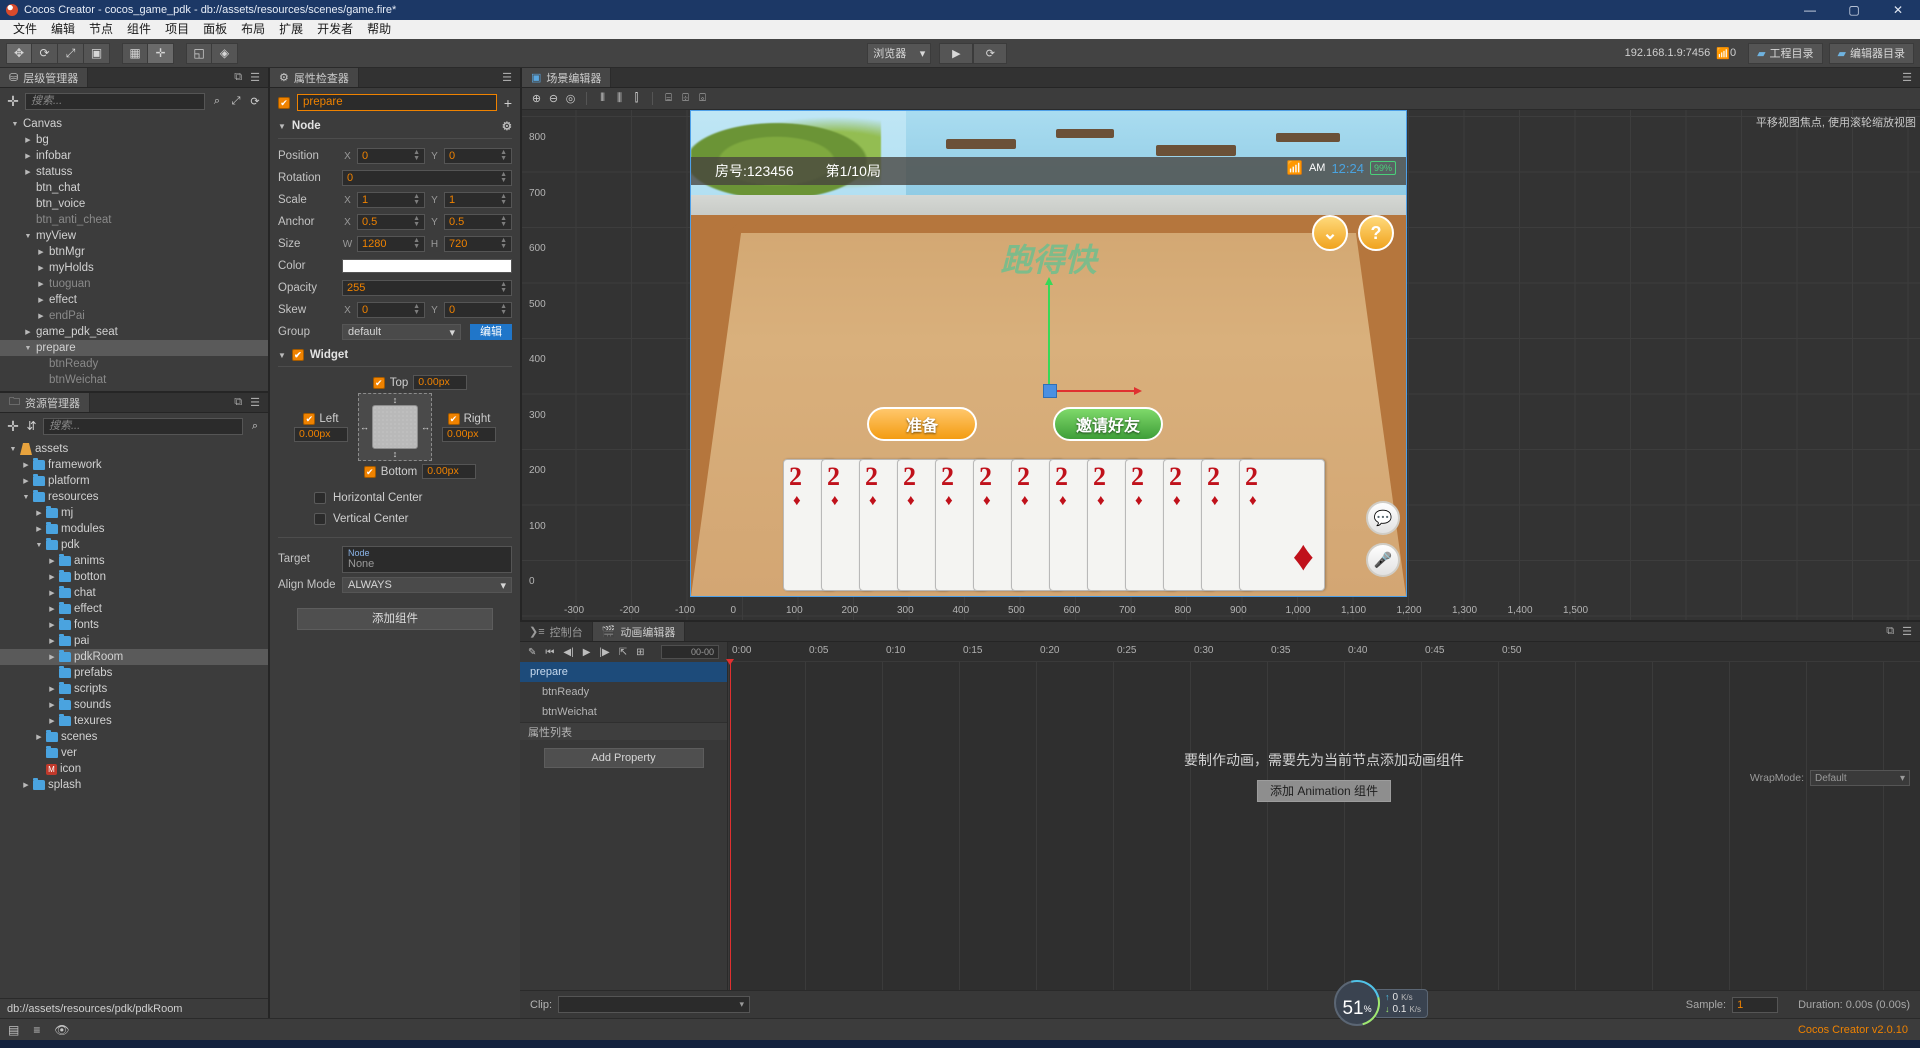 The height and width of the screenshot is (1048, 1920). I want to click on hierarchy-node-btn_chat: ▶btn_chat, so click(134, 188).